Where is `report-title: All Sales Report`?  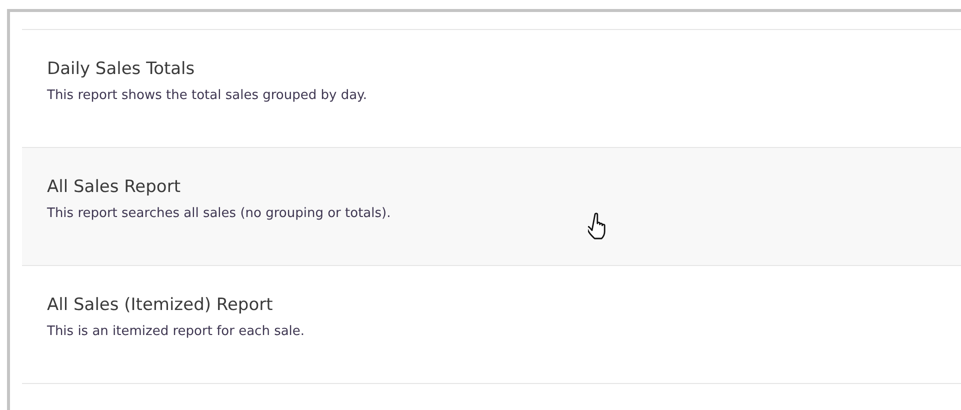 report-title: All Sales Report is located at coordinates (114, 187).